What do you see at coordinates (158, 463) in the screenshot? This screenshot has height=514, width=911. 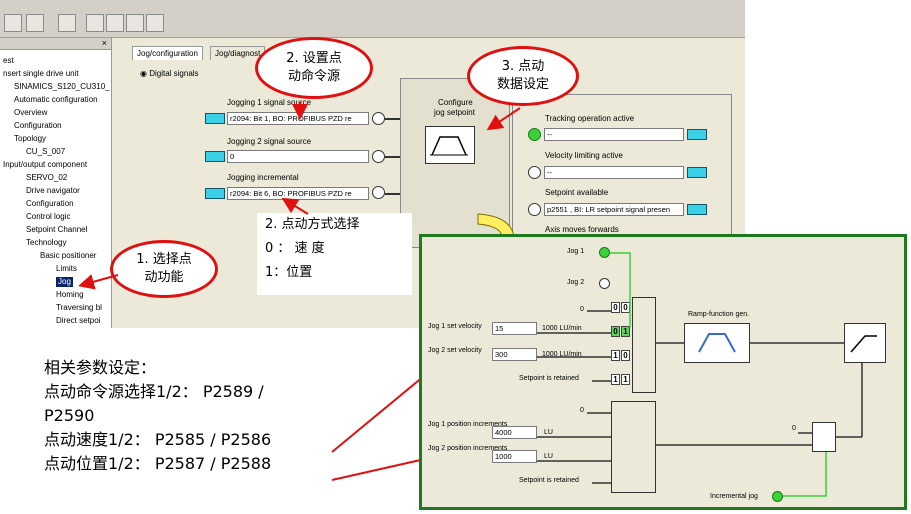 I see `notes-line-position: 点动位置1/2： P2587 / P2588` at bounding box center [158, 463].